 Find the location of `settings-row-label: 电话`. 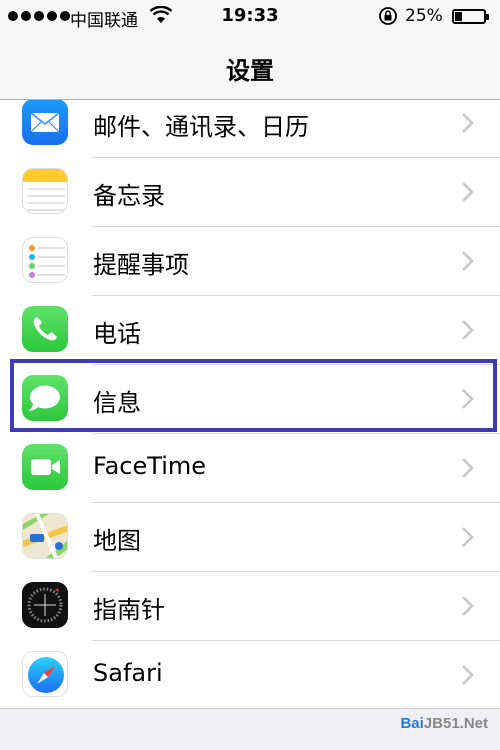

settings-row-label: 电话 is located at coordinates (117, 334).